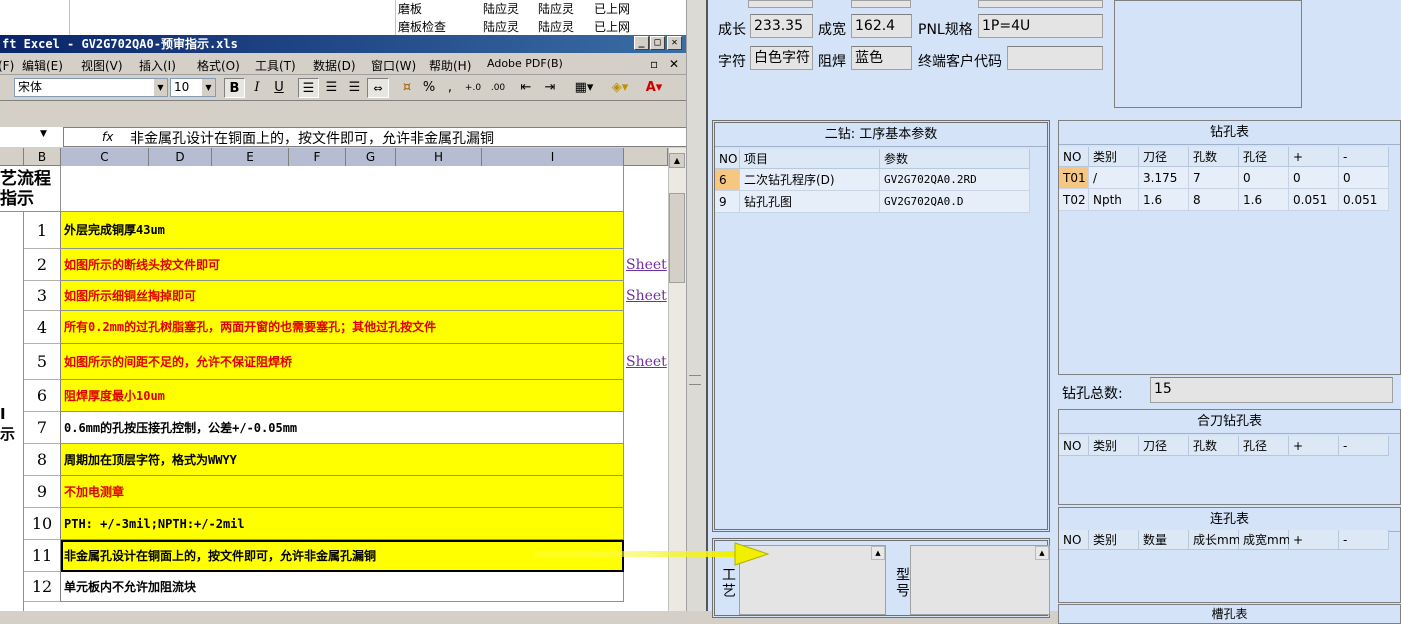 This screenshot has height=624, width=1401. Describe the element at coordinates (674, 43) in the screenshot. I see `close-button: ✕` at that location.